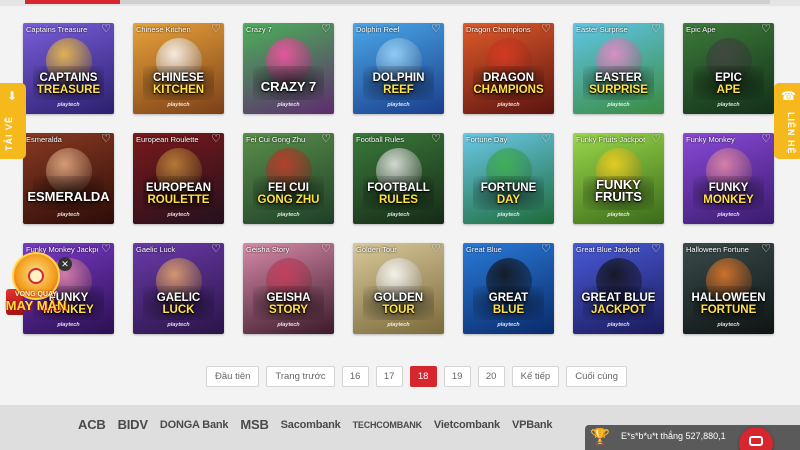 This screenshot has height=450, width=800. What do you see at coordinates (491, 376) in the screenshot?
I see `page-20-button: 20` at bounding box center [491, 376].